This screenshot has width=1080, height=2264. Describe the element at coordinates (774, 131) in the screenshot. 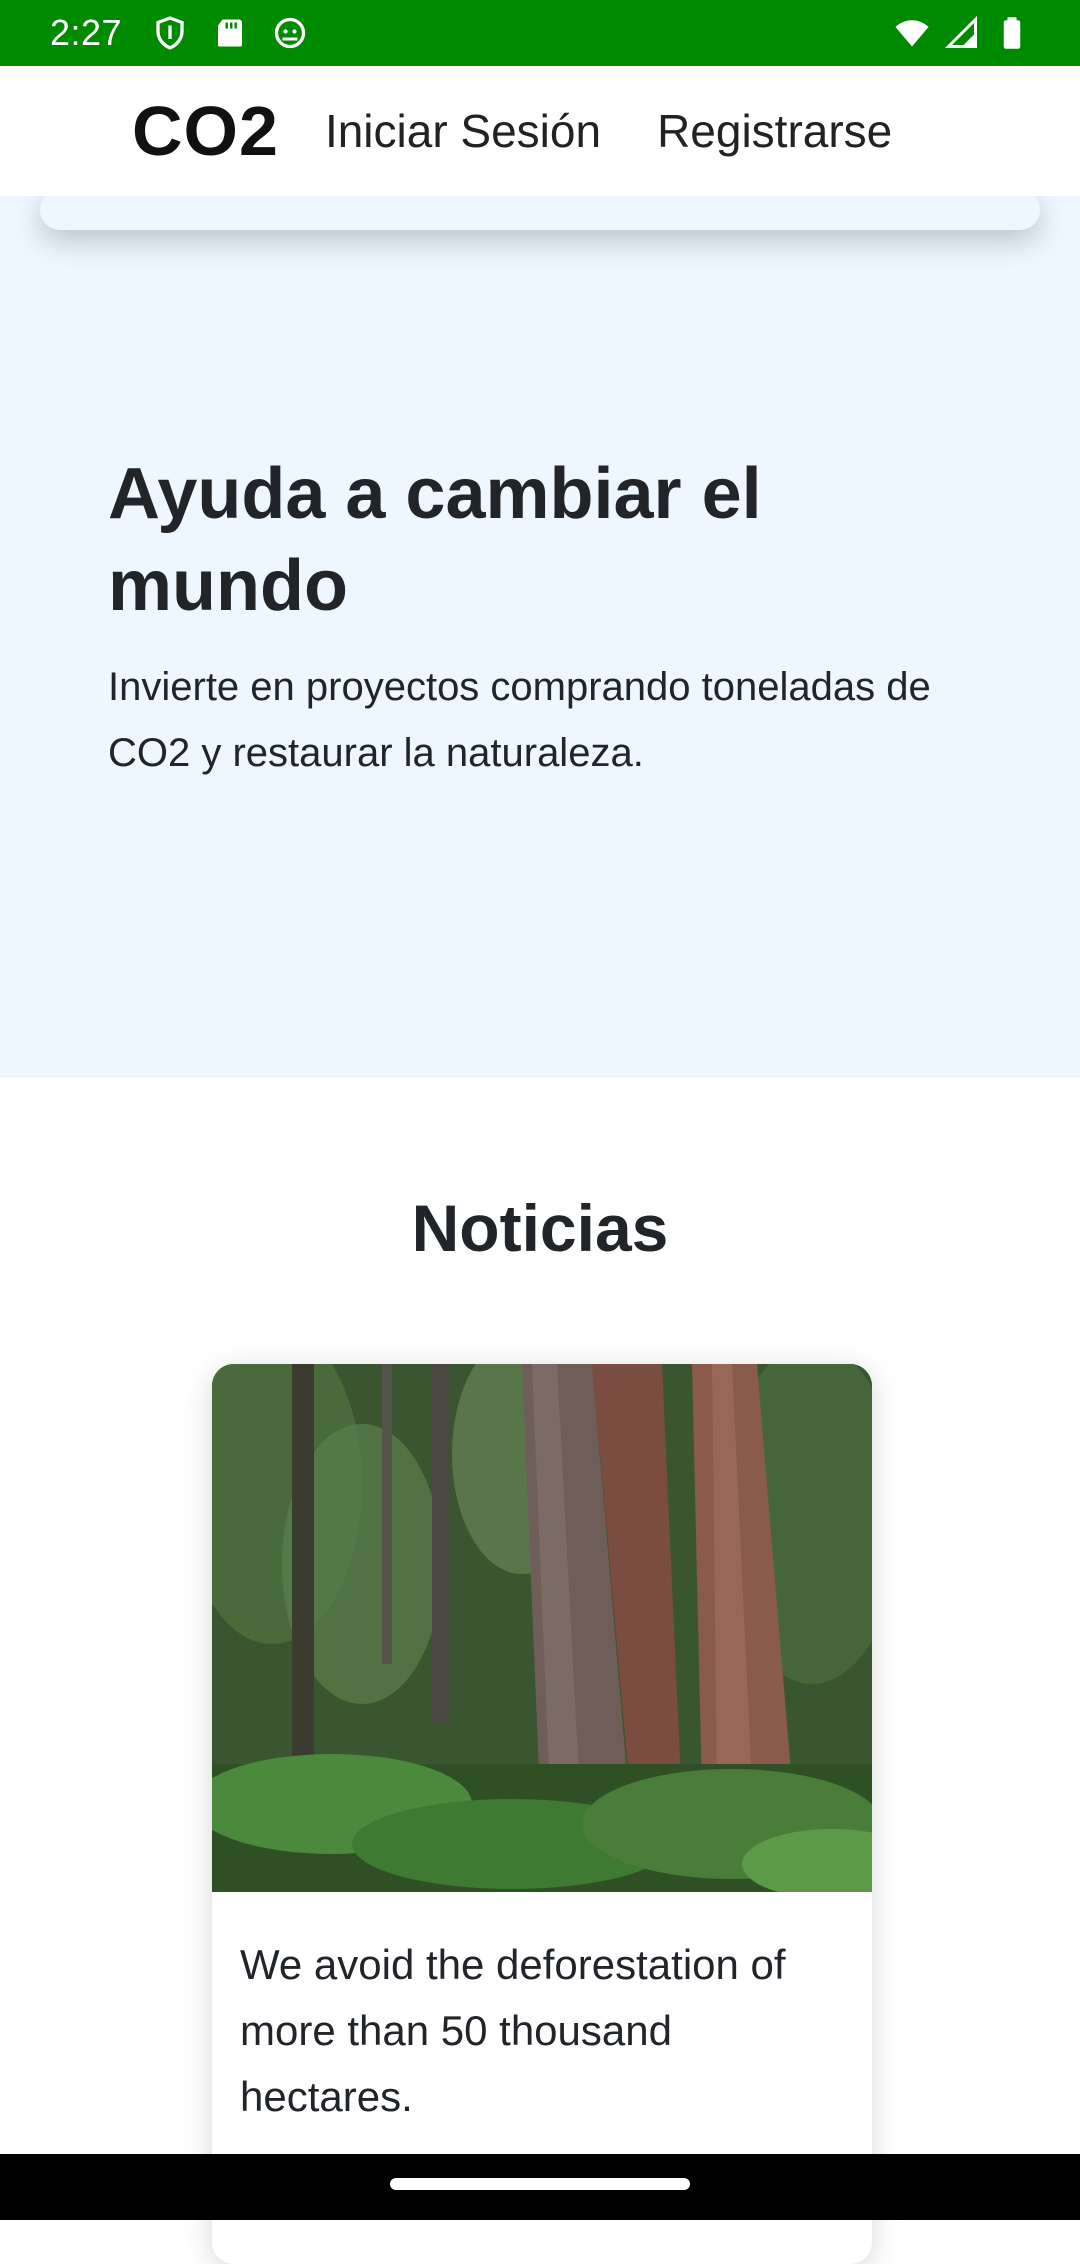

I see `register-link: Registrarse` at that location.